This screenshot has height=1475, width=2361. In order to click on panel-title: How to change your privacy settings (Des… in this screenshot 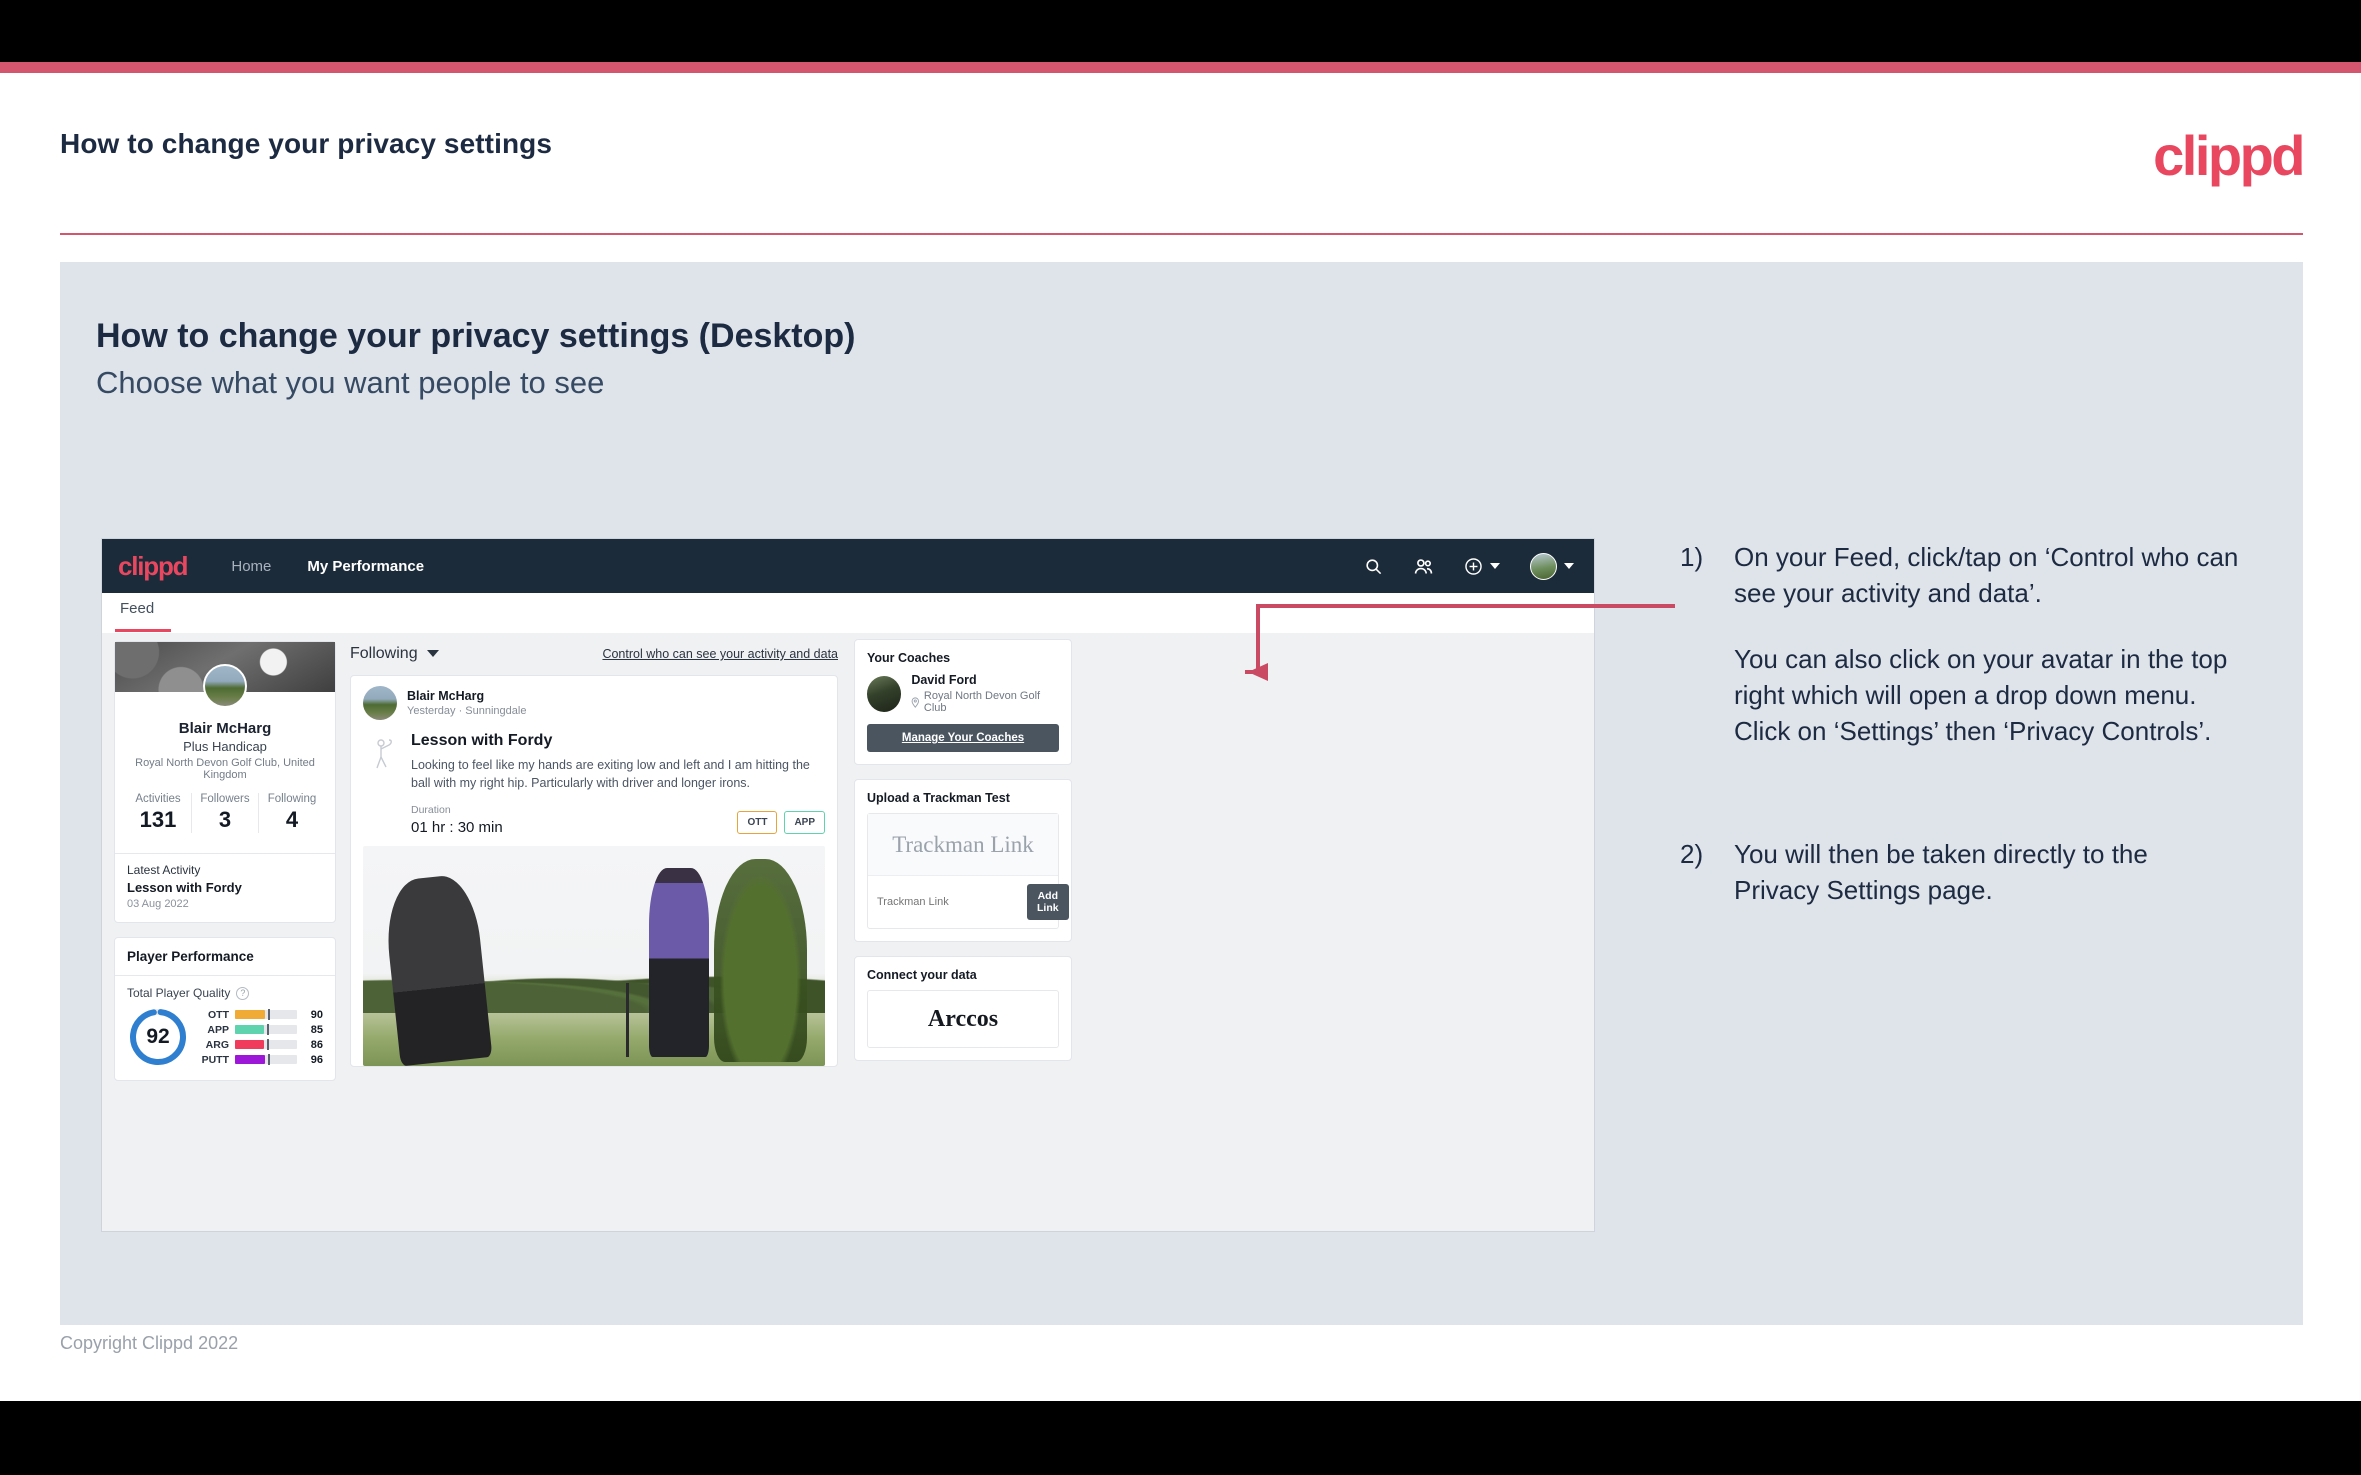, I will do `click(476, 336)`.